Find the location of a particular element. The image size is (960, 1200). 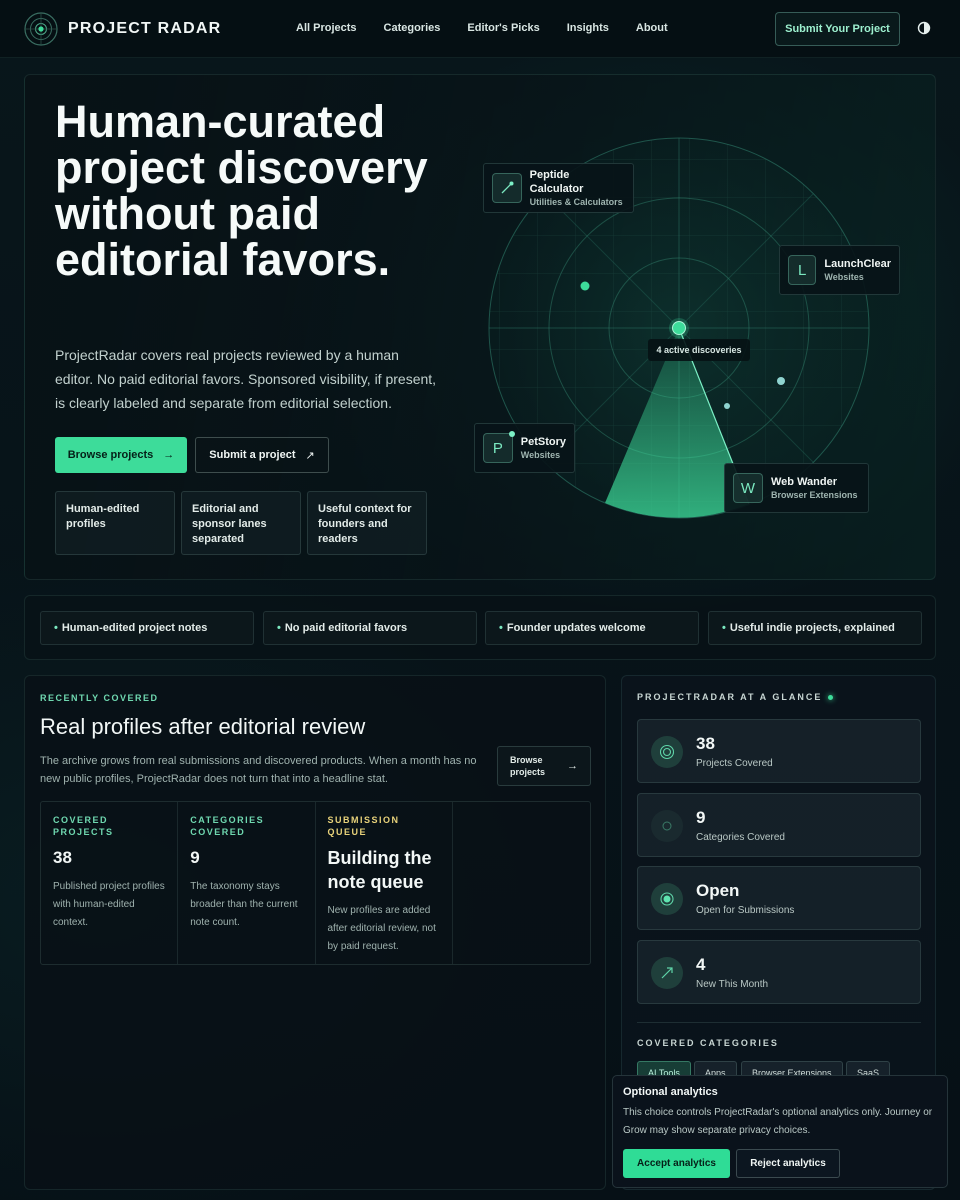

glance-value: Open is located at coordinates (718, 890).